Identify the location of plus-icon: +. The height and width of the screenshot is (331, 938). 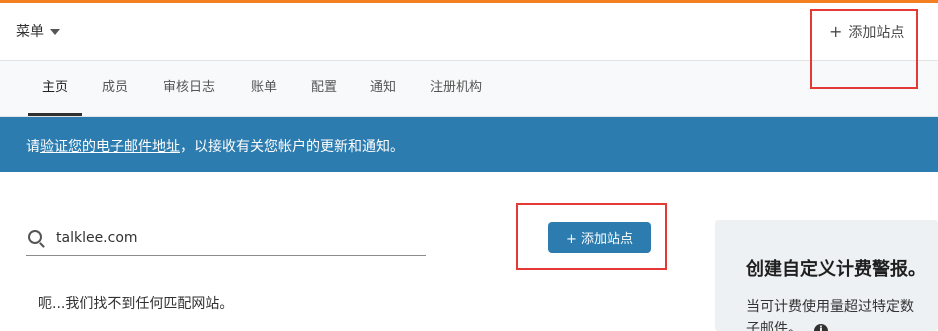
(836, 31).